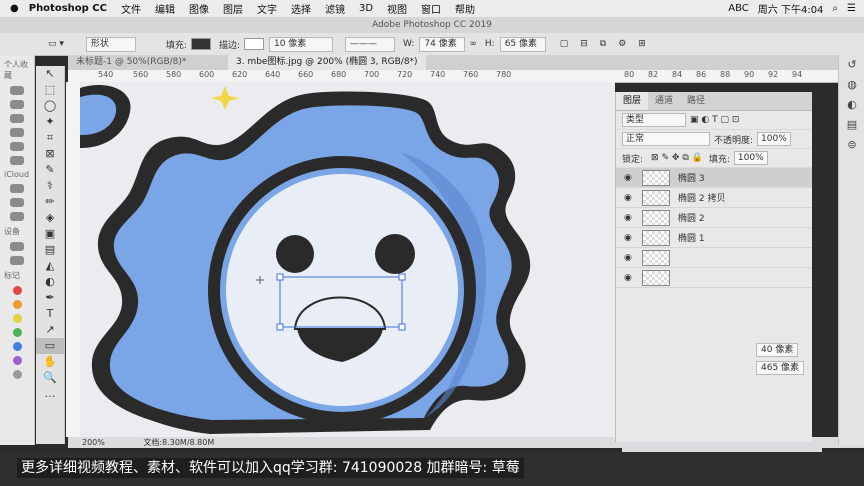 The image size is (864, 486). What do you see at coordinates (50, 90) in the screenshot?
I see `marquee-tool-icon: ⬚` at bounding box center [50, 90].